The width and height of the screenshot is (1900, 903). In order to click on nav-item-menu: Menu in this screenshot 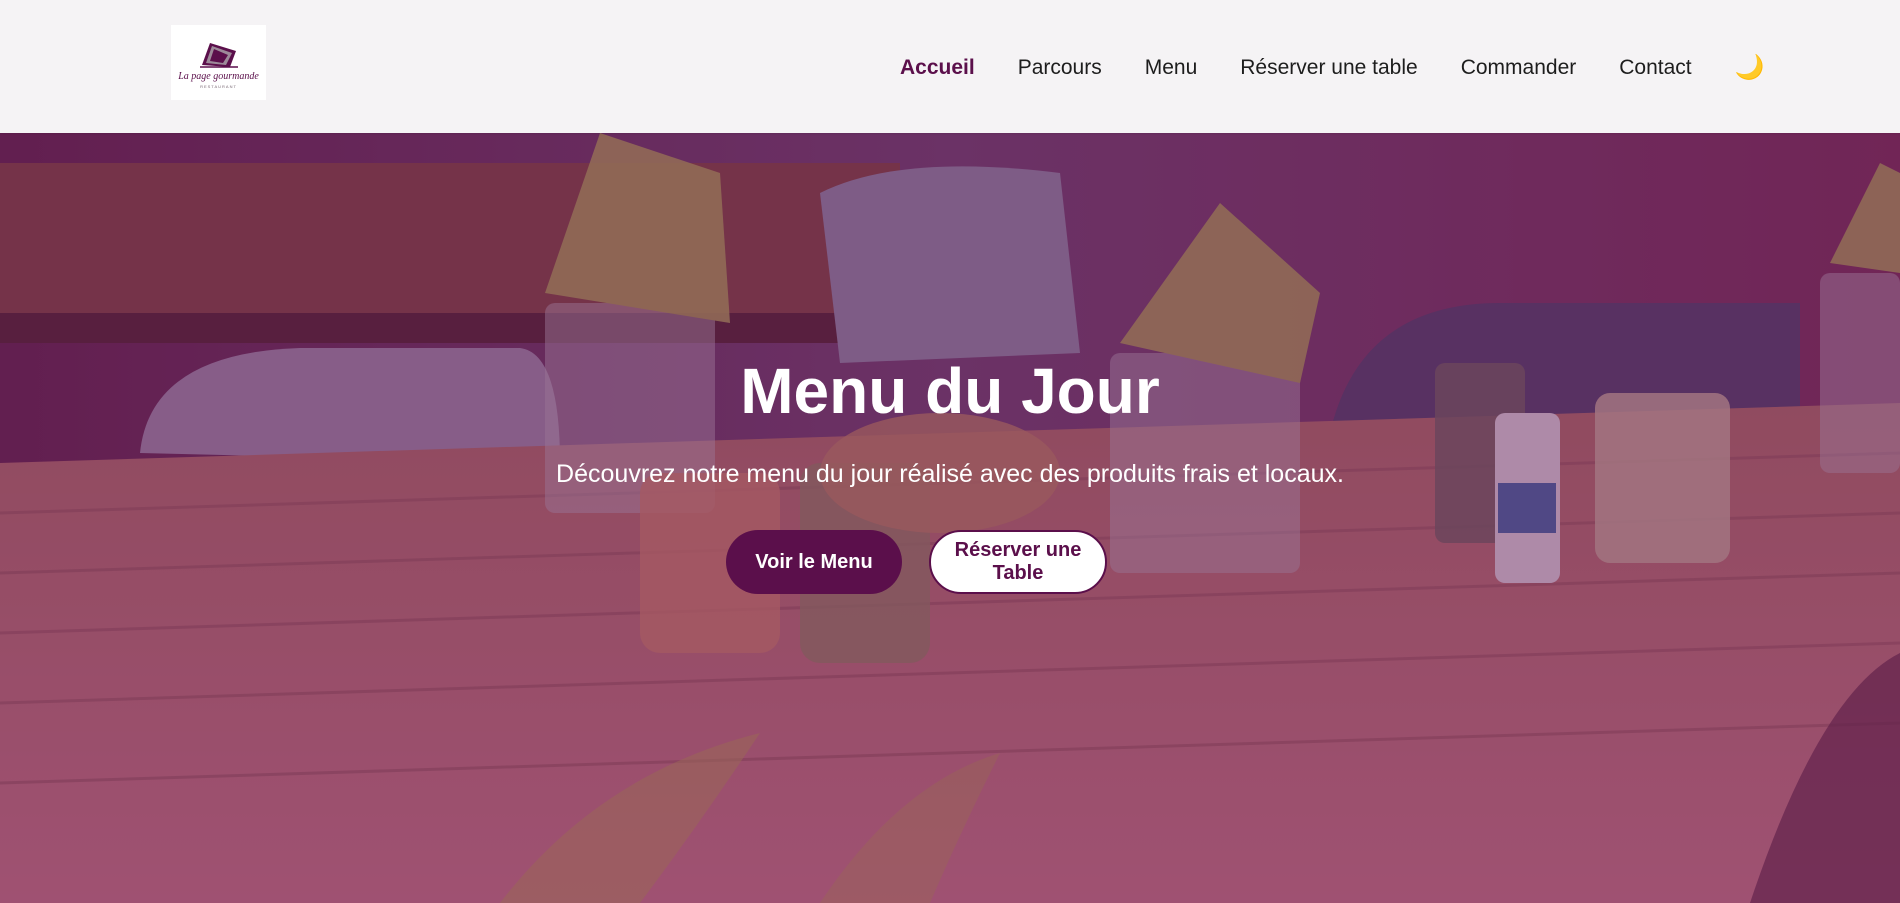, I will do `click(1171, 68)`.